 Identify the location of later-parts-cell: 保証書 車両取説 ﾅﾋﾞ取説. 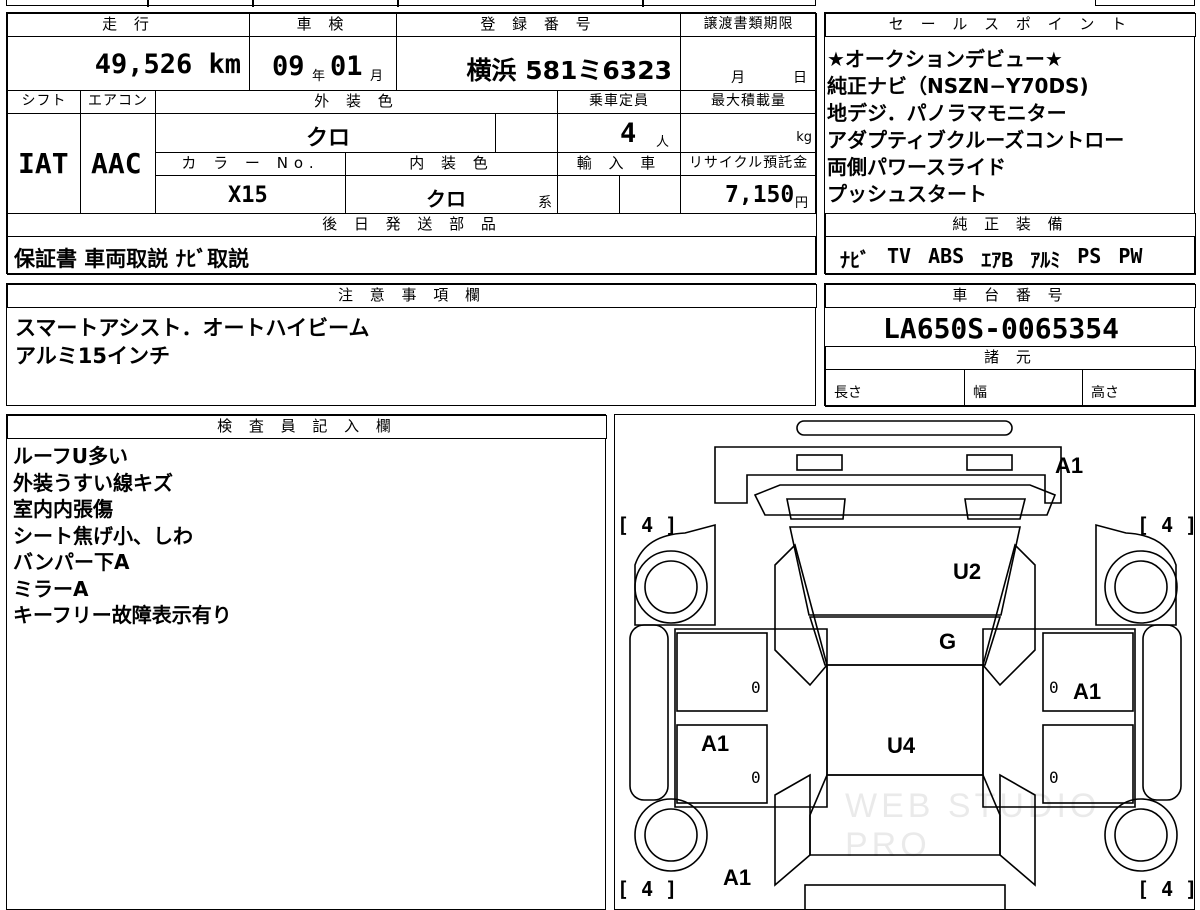
(412, 255).